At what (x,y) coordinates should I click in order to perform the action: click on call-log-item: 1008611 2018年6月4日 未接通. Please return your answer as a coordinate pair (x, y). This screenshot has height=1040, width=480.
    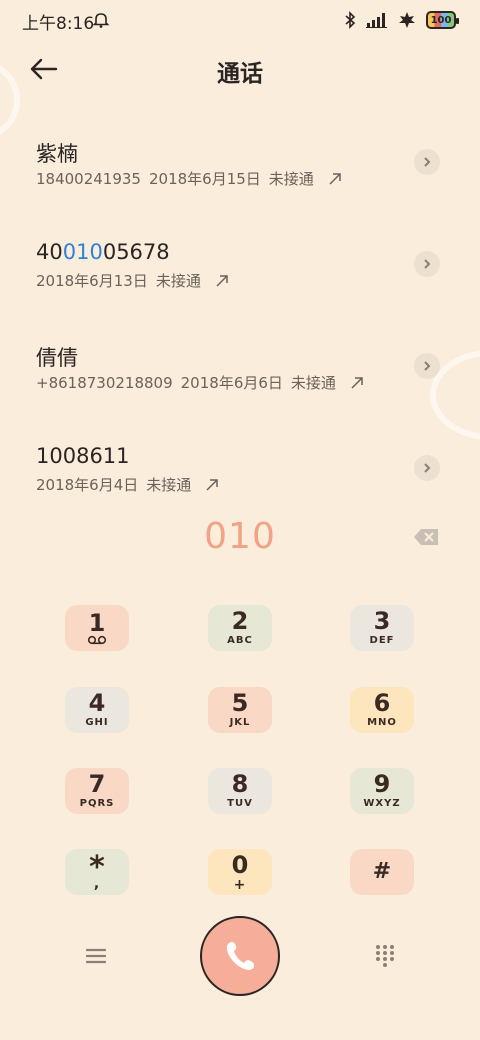
    Looking at the image, I should click on (240, 475).